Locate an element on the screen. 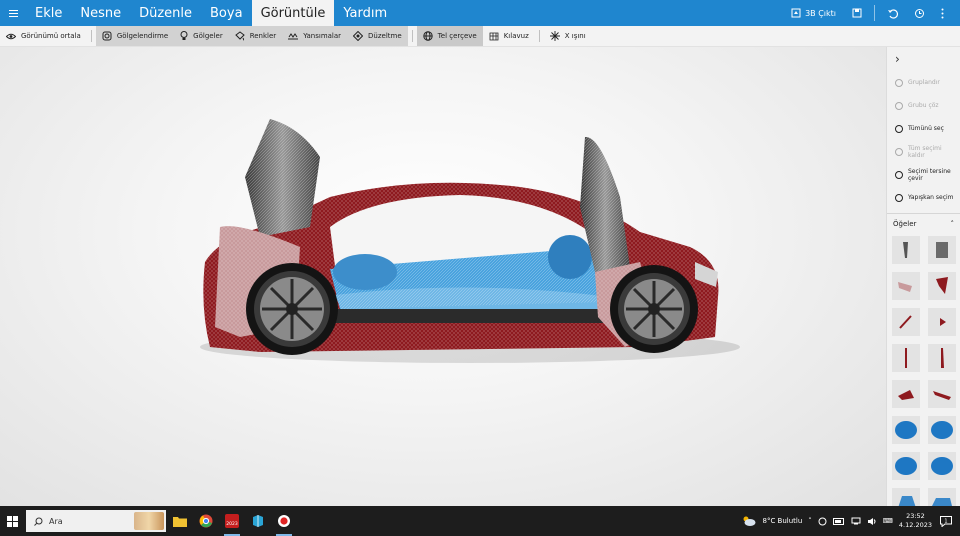  search-highlight-image is located at coordinates (149, 521).